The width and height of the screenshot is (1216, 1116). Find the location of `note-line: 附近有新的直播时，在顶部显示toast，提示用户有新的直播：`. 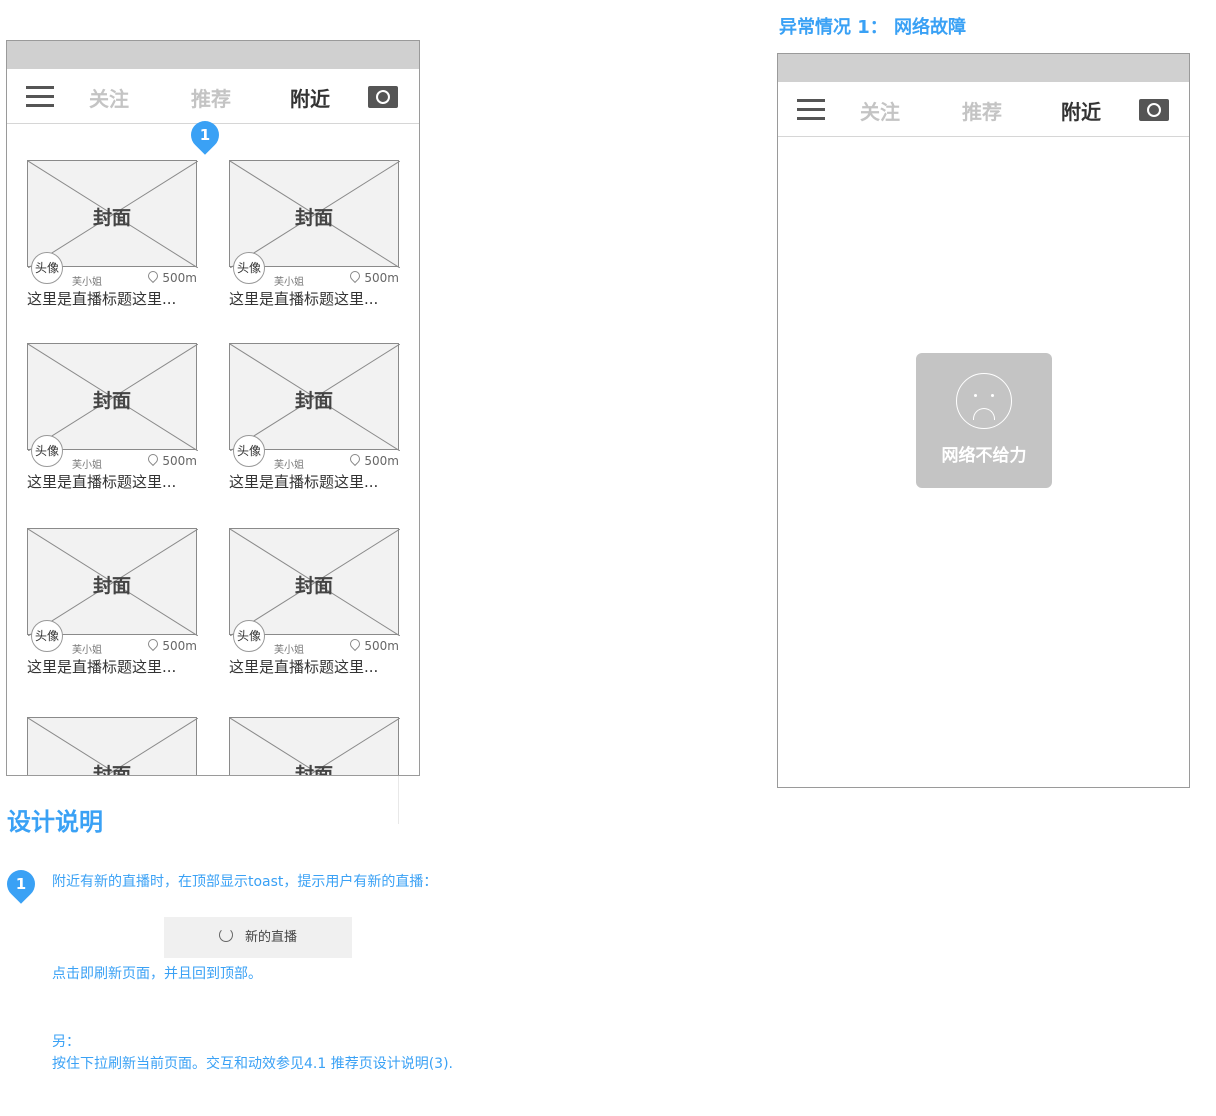

note-line: 附近有新的直播时，在顶部显示toast，提示用户有新的直播： is located at coordinates (245, 882).